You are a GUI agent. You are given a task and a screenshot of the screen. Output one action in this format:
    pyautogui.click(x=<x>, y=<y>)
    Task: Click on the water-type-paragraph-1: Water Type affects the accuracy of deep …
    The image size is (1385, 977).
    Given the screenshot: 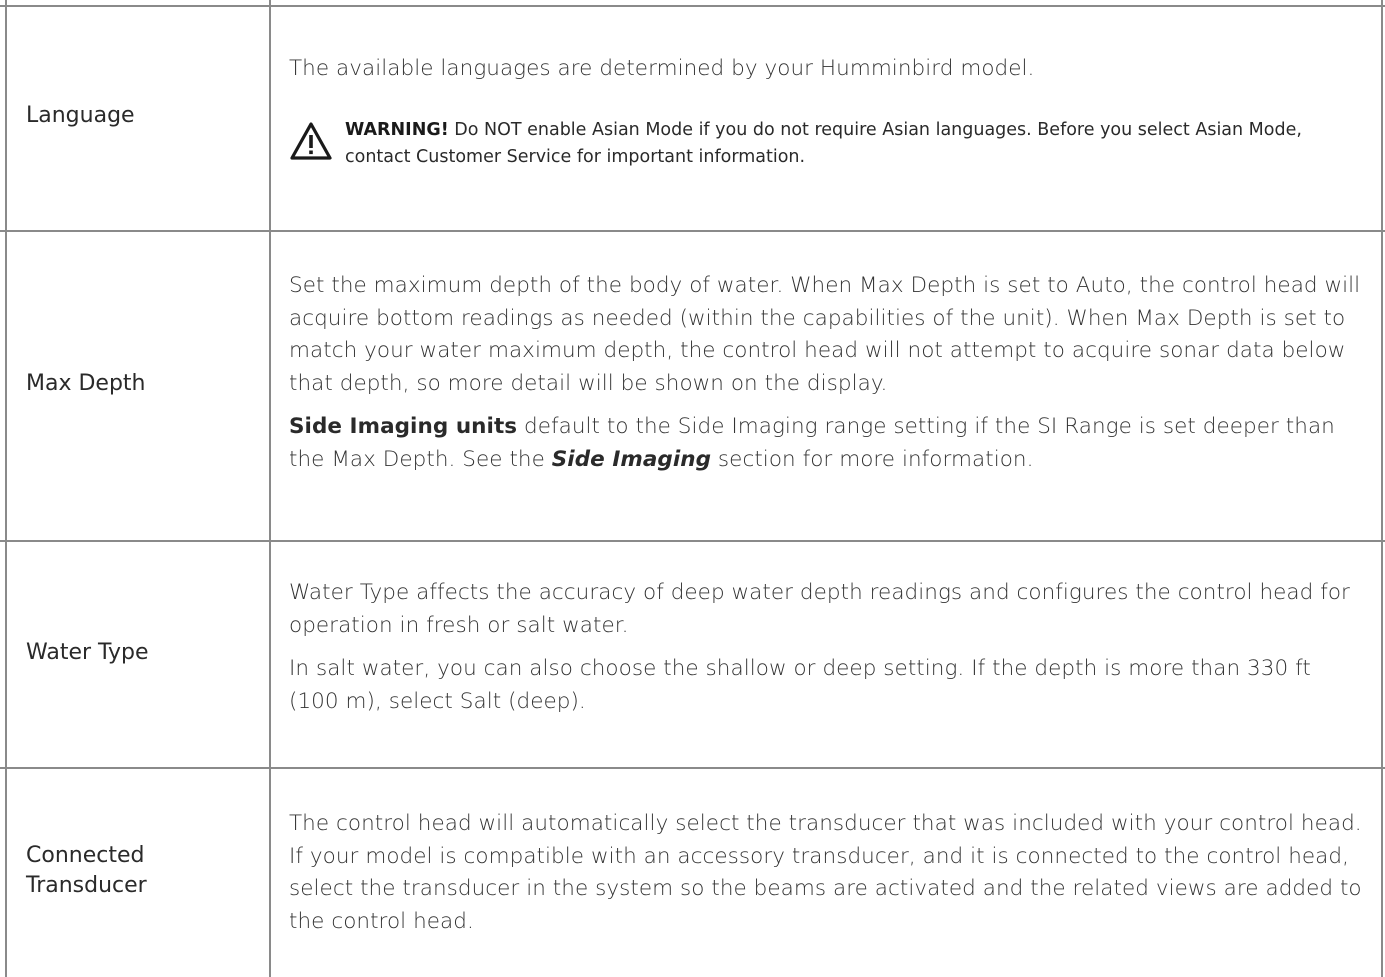 What is the action you would take?
    pyautogui.click(x=819, y=609)
    